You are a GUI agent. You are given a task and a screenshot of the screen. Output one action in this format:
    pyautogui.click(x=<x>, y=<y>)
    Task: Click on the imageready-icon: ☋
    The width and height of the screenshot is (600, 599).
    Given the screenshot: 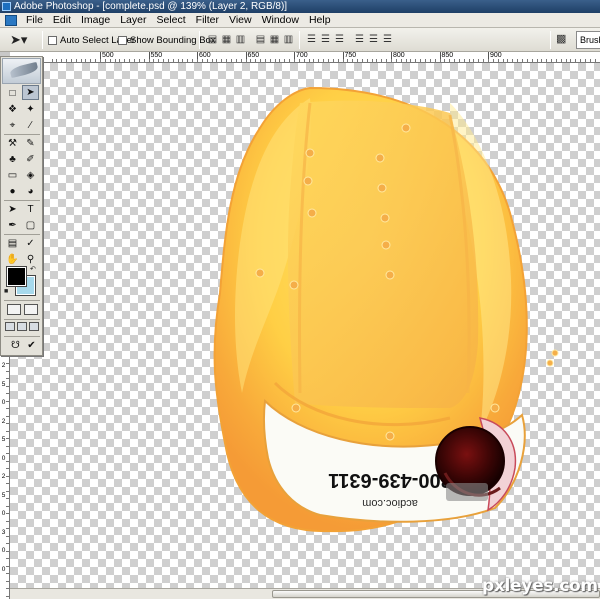 What is the action you would take?
    pyautogui.click(x=15, y=345)
    